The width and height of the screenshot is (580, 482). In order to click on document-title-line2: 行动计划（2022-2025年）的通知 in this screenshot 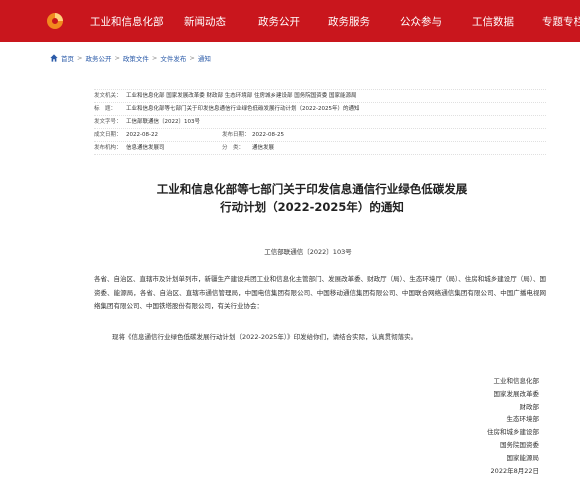, I will do `click(312, 207)`.